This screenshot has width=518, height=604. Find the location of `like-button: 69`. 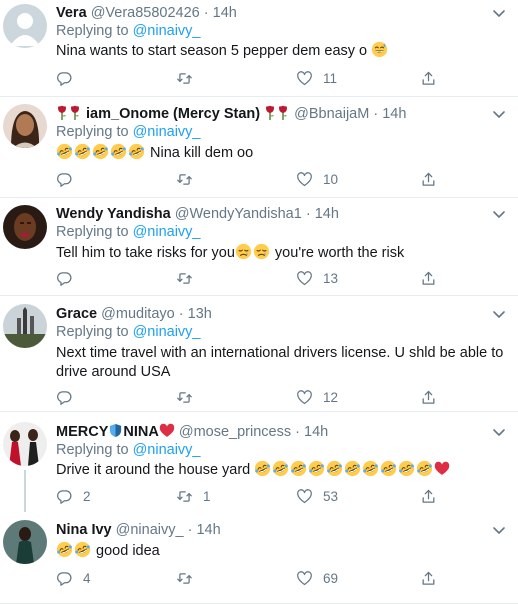

like-button: 69 is located at coordinates (317, 578).